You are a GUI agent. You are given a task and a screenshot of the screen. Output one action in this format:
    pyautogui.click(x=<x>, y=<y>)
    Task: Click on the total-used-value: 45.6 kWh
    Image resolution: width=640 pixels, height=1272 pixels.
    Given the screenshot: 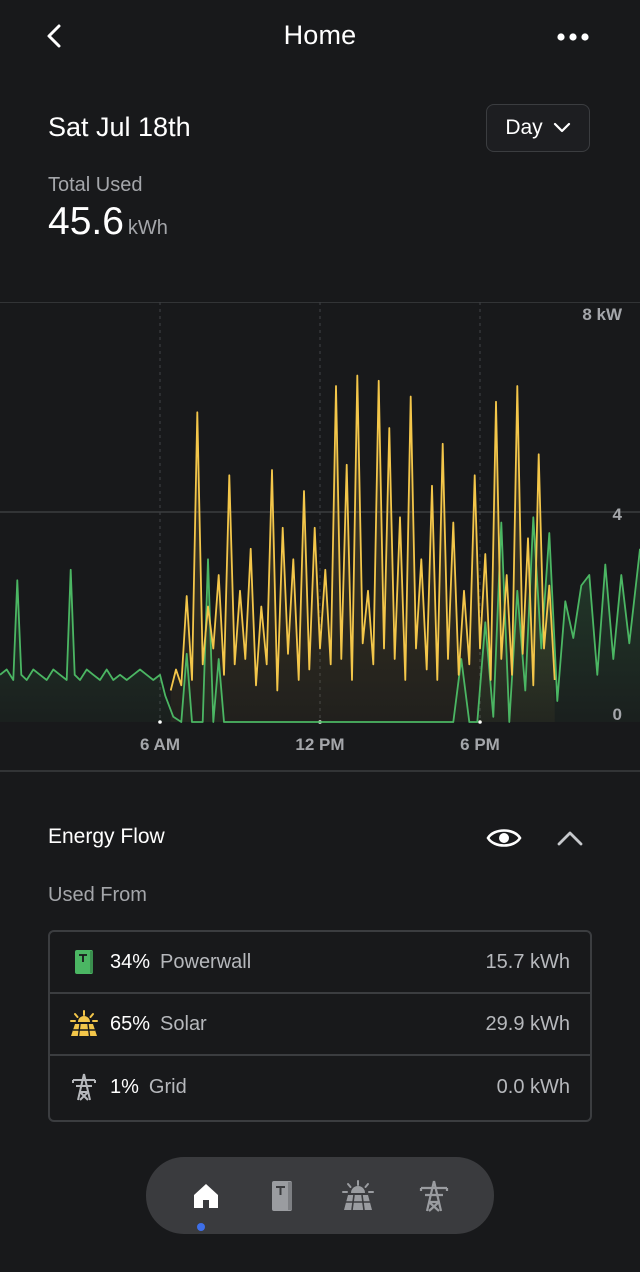 What is the action you would take?
    pyautogui.click(x=108, y=222)
    